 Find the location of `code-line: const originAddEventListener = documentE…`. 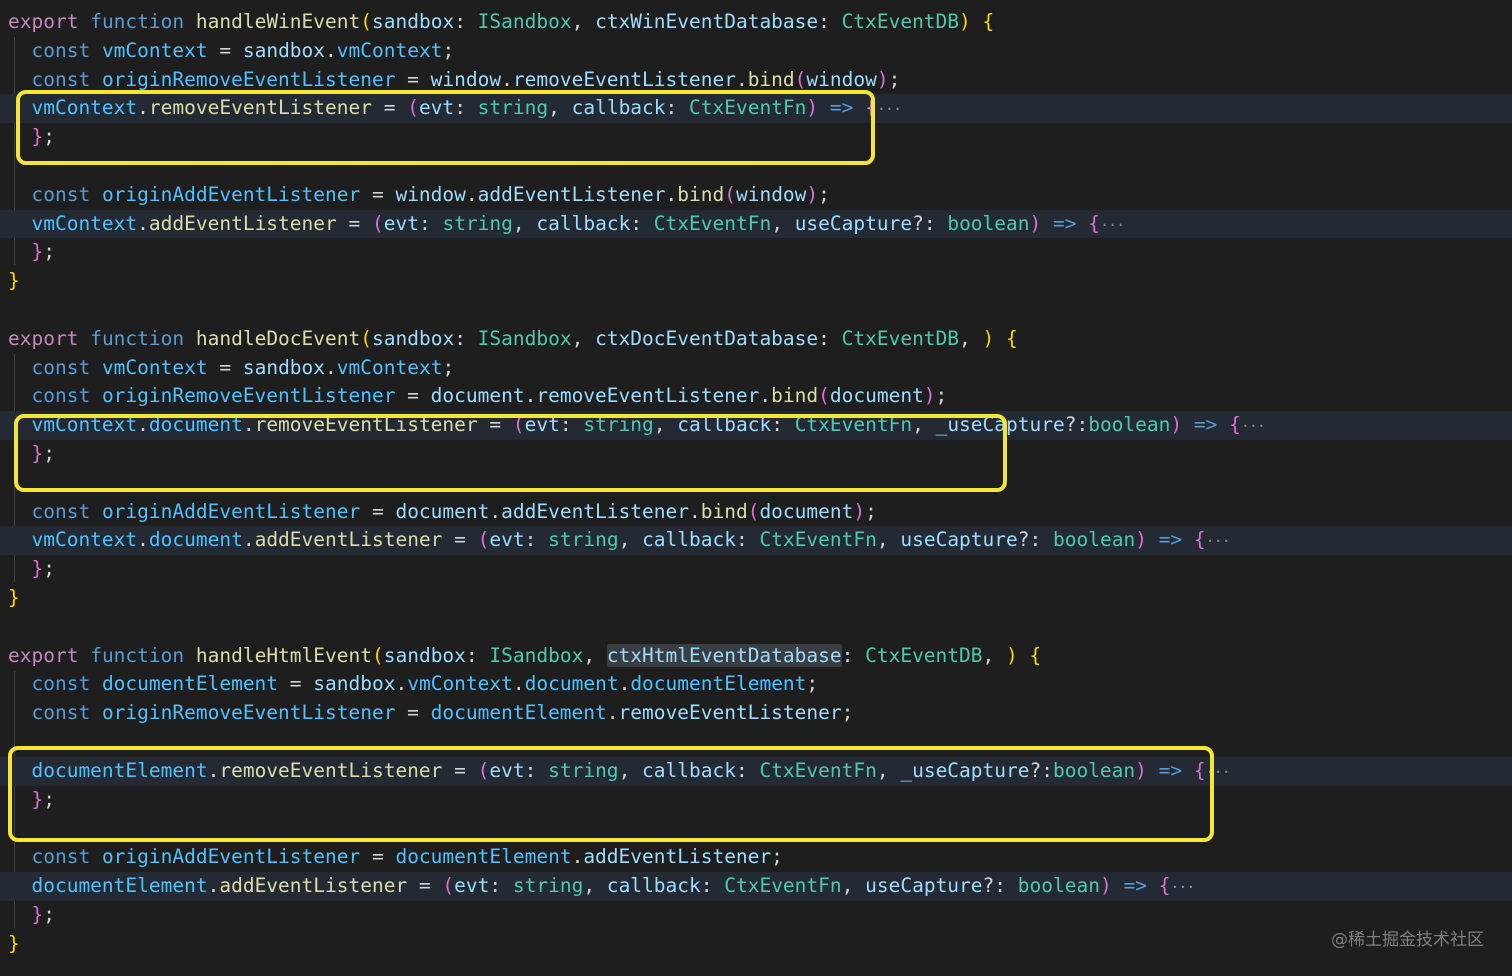

code-line: const originAddEventListener = documentE… is located at coordinates (756, 857).